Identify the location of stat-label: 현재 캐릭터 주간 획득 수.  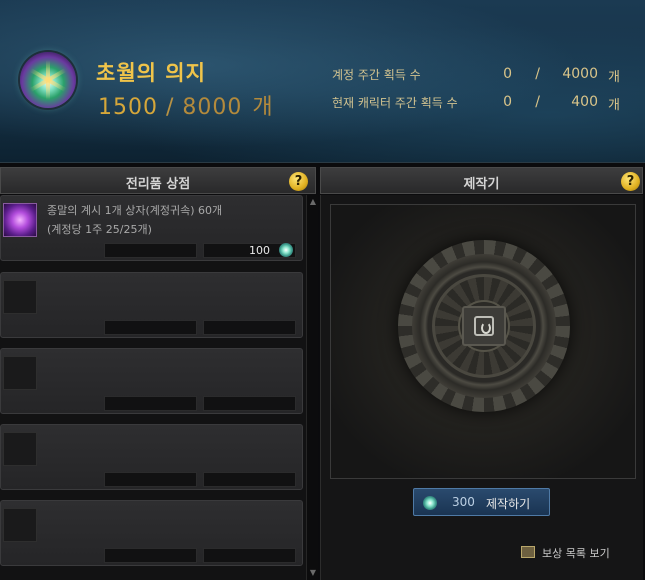
(395, 103).